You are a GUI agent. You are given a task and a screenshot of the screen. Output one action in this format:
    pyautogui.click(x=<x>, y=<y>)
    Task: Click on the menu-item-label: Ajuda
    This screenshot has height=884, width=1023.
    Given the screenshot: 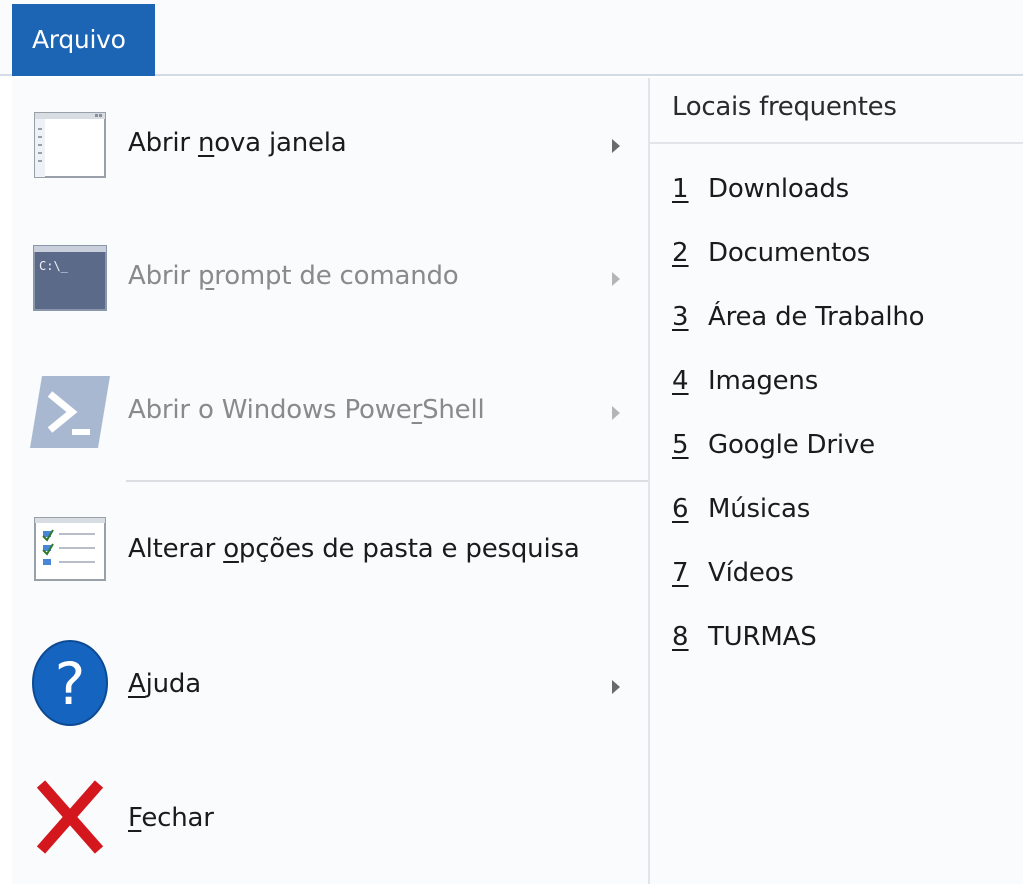 What is the action you would take?
    pyautogui.click(x=164, y=684)
    